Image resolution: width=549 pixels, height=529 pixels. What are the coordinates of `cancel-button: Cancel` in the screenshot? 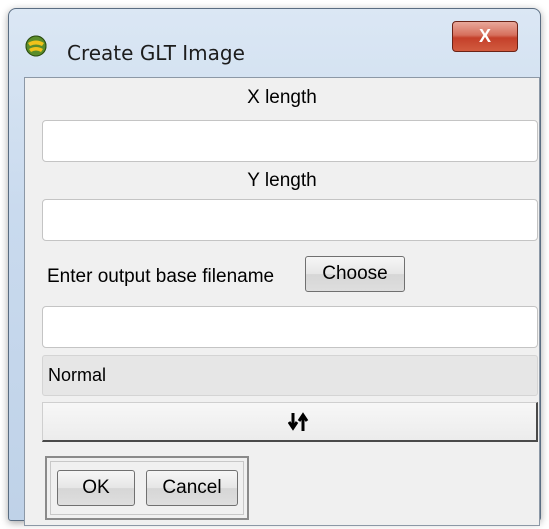 It's located at (192, 488).